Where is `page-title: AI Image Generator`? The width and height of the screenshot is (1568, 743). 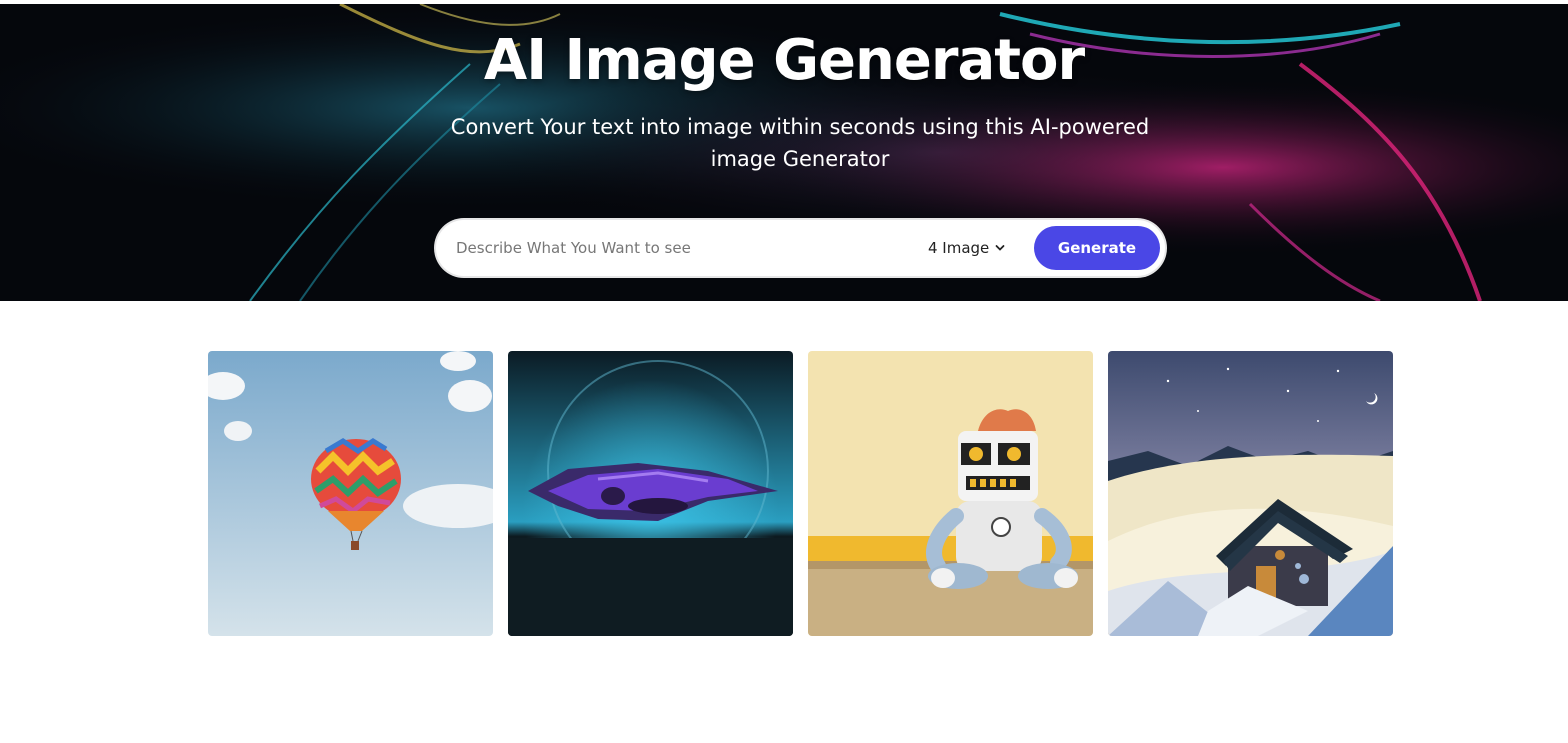
page-title: AI Image Generator is located at coordinates (784, 60).